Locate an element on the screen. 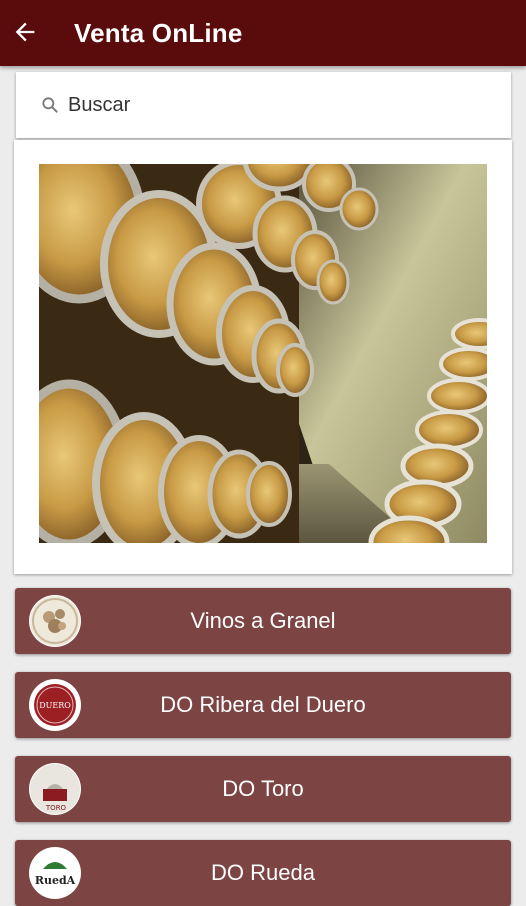 The image size is (526, 906). arrow-left-icon is located at coordinates (25, 32).